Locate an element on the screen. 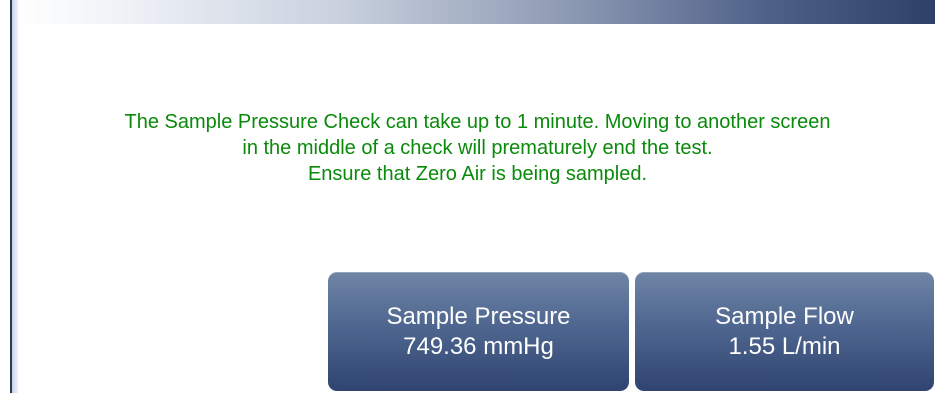  left-edge-strip is located at coordinates (15, 196).